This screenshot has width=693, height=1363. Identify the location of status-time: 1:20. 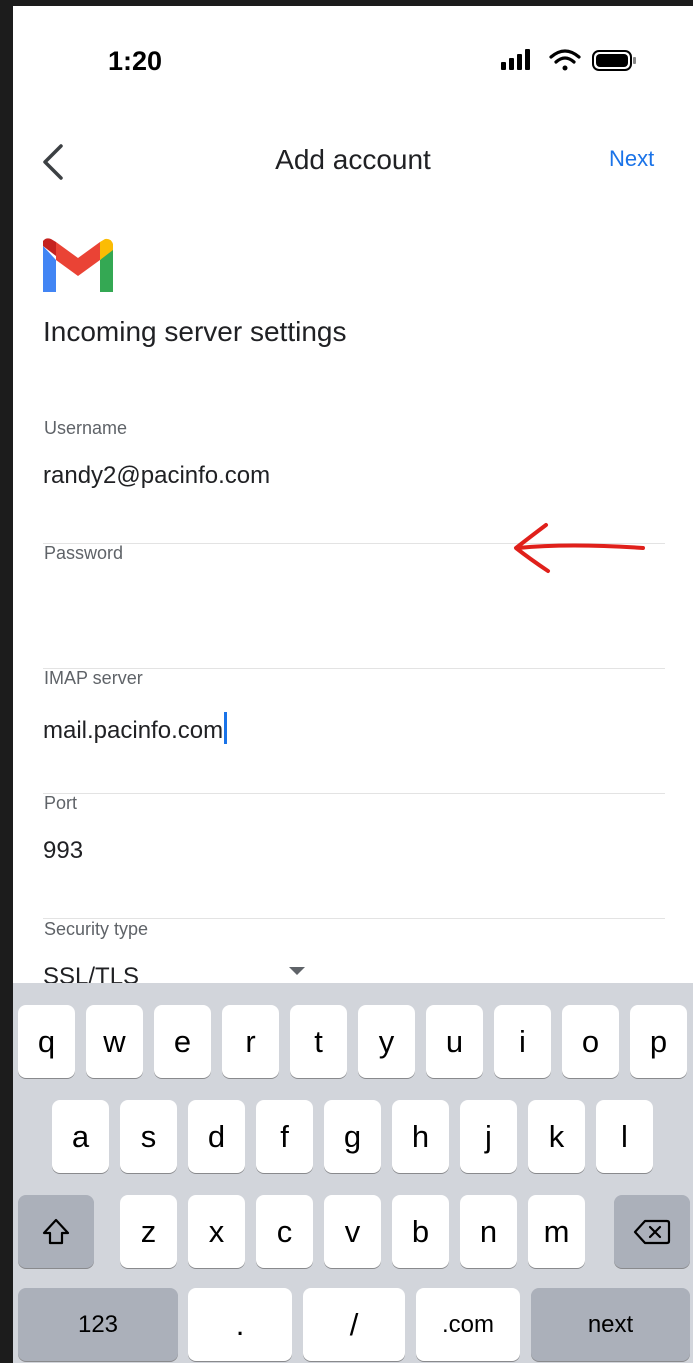
(135, 61).